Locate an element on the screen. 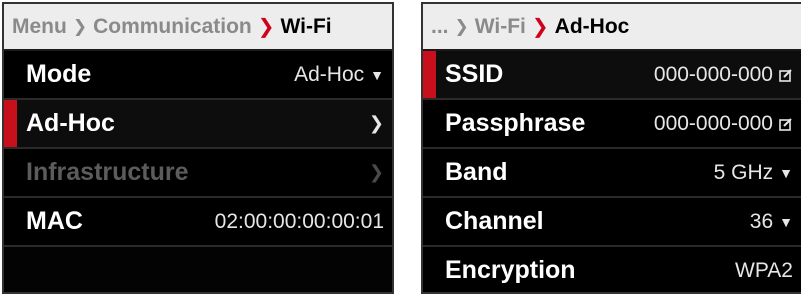 The height and width of the screenshot is (295, 801). menu-row-band: Band 5 GHz ▼ is located at coordinates (612, 173).